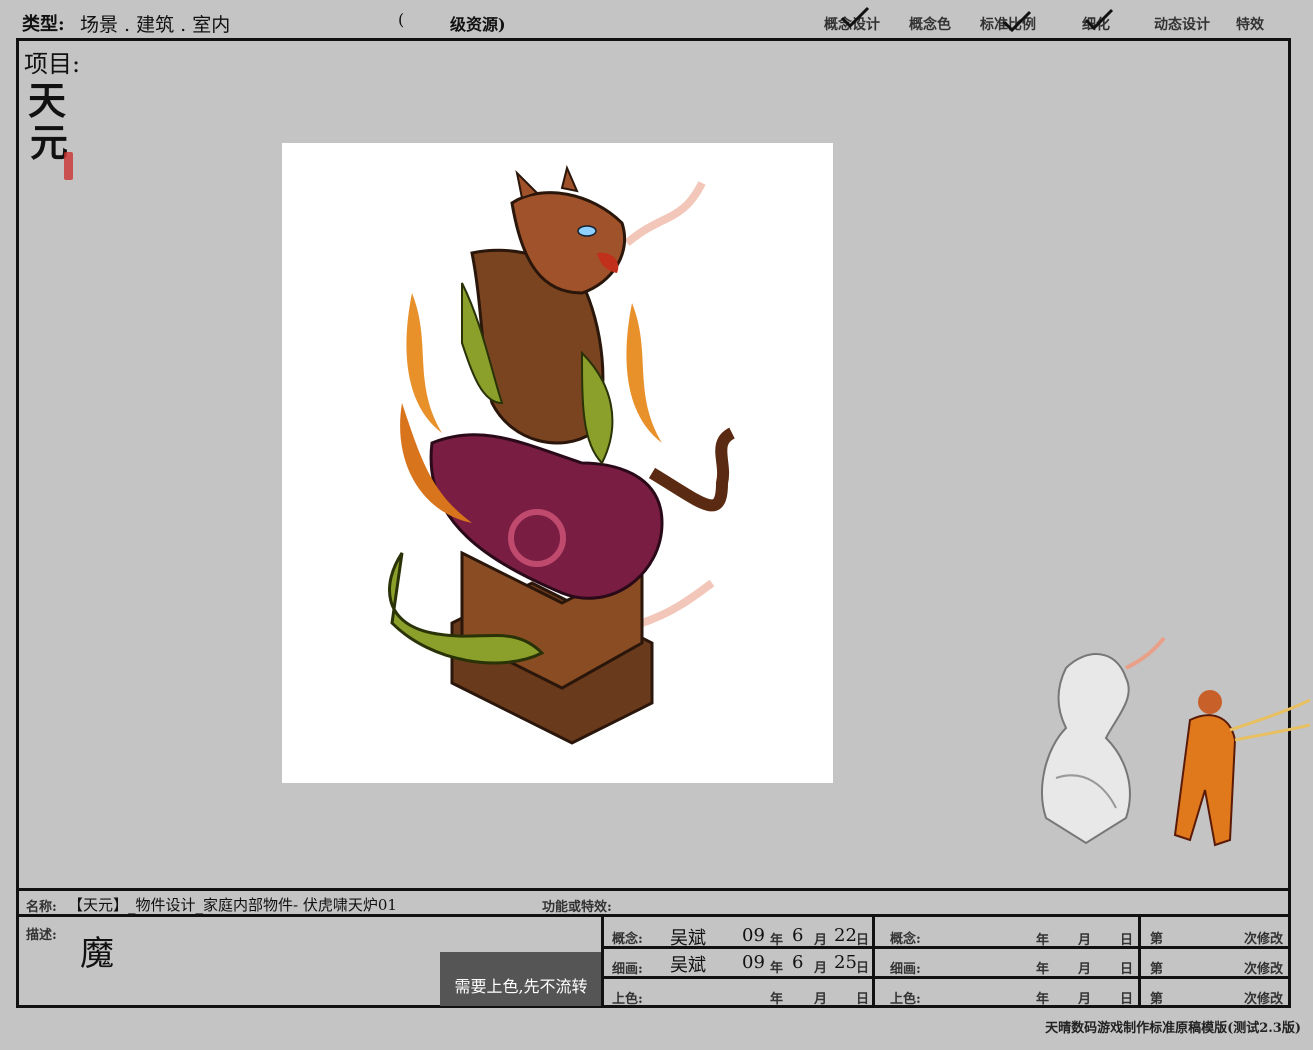  What do you see at coordinates (41, 935) in the screenshot?
I see `description-label: 描述:` at bounding box center [41, 935].